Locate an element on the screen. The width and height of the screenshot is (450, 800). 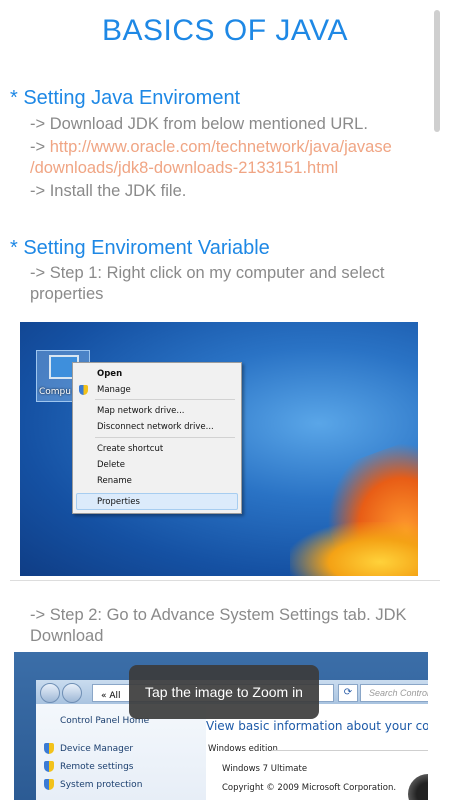
menu-item-delete: Delete is located at coordinates (111, 465).